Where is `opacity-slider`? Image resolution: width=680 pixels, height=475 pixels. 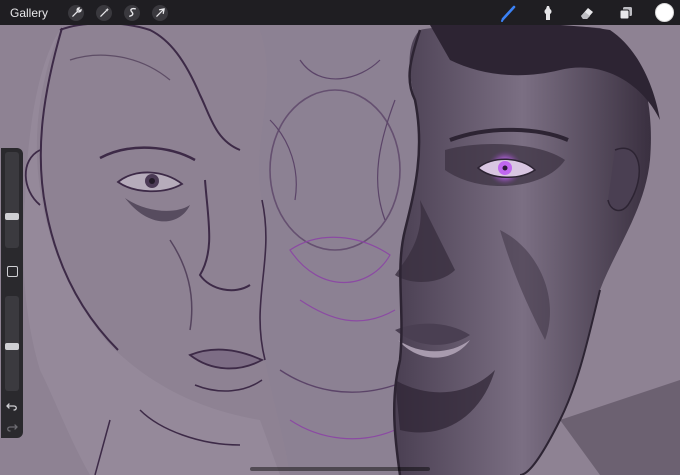 opacity-slider is located at coordinates (12, 343).